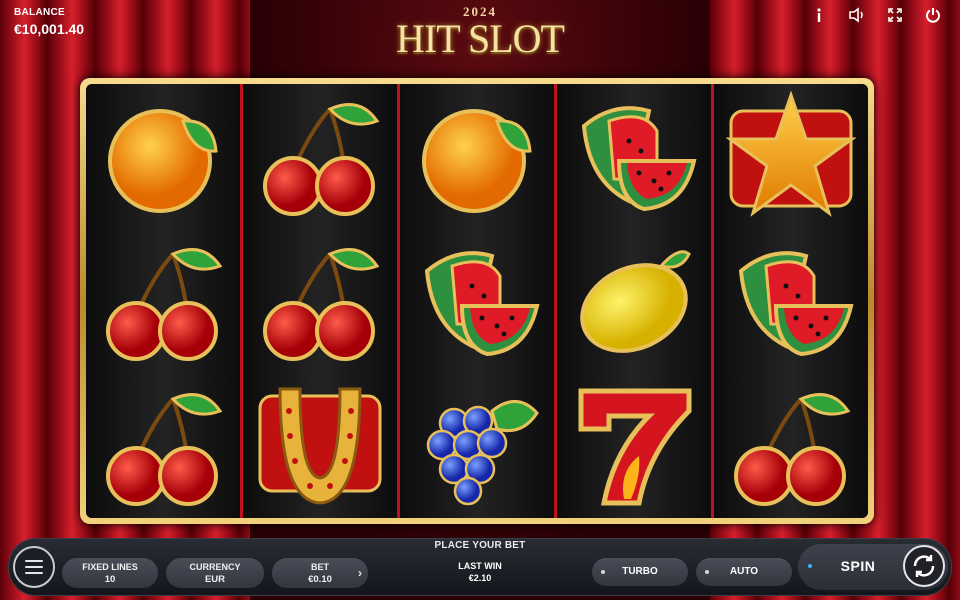 This screenshot has height=600, width=960. What do you see at coordinates (933, 15) in the screenshot?
I see `power-icon` at bounding box center [933, 15].